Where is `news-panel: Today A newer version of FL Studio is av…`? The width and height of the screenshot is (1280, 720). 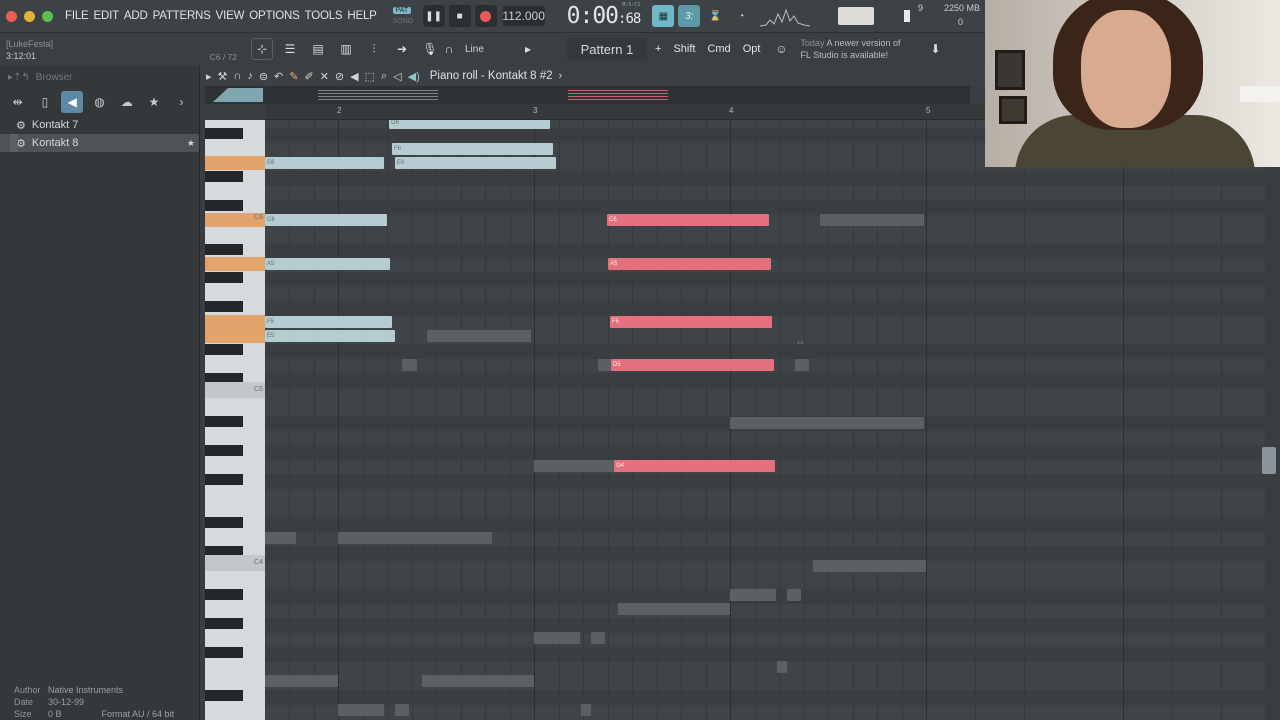
news-panel: Today A newer version of FL Studio is av… is located at coordinates (850, 49).